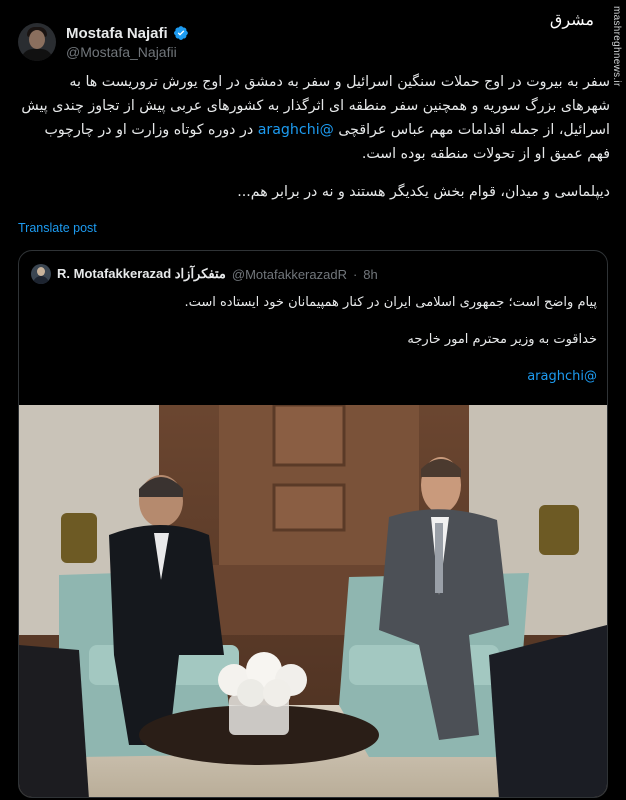 This screenshot has height=800, width=626. What do you see at coordinates (127, 52) in the screenshot?
I see `author-handle: @Mostafa_Najafii` at bounding box center [127, 52].